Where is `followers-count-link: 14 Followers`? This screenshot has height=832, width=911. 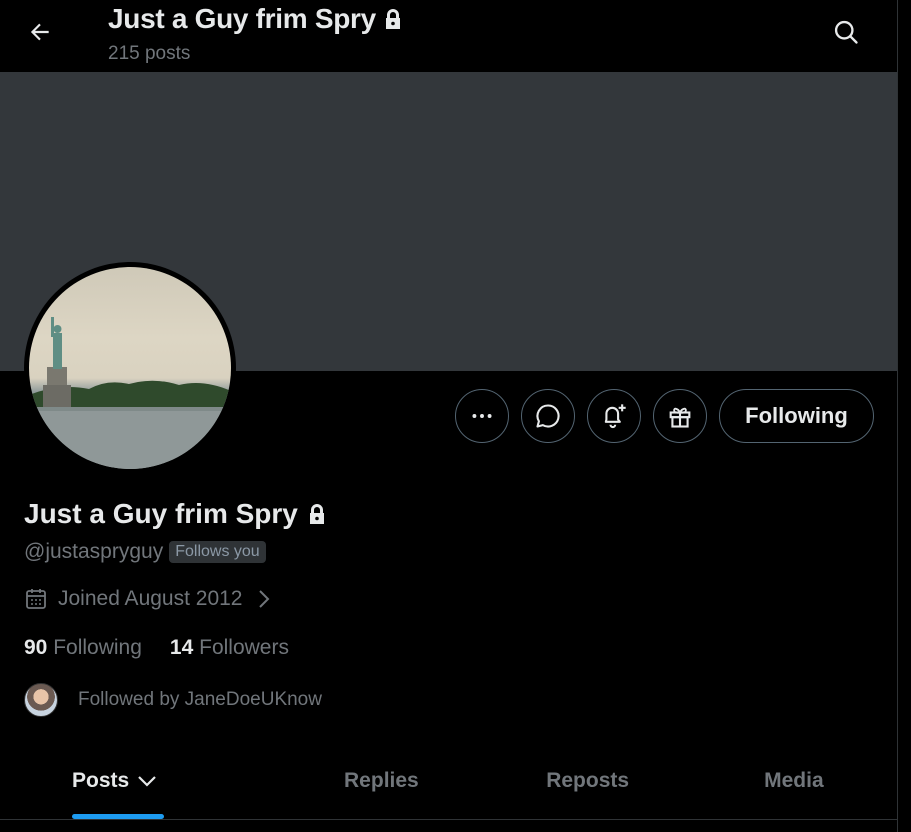
followers-count-link: 14 Followers is located at coordinates (229, 648).